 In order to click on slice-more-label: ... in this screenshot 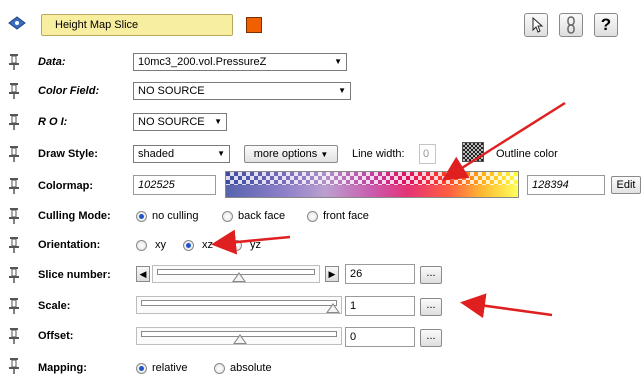, I will do `click(431, 273)`.